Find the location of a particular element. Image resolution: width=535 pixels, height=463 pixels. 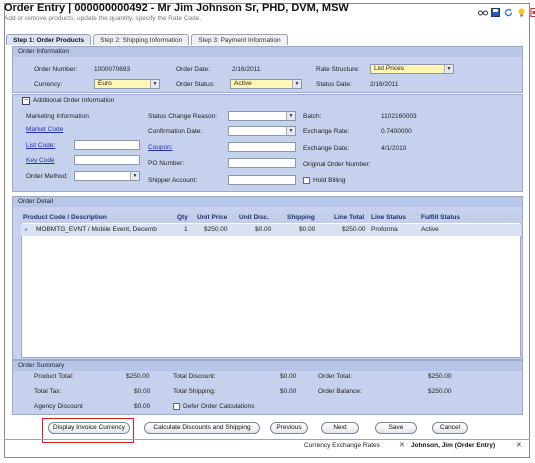

exchange-date-value: 4/1/2010 is located at coordinates (394, 148).